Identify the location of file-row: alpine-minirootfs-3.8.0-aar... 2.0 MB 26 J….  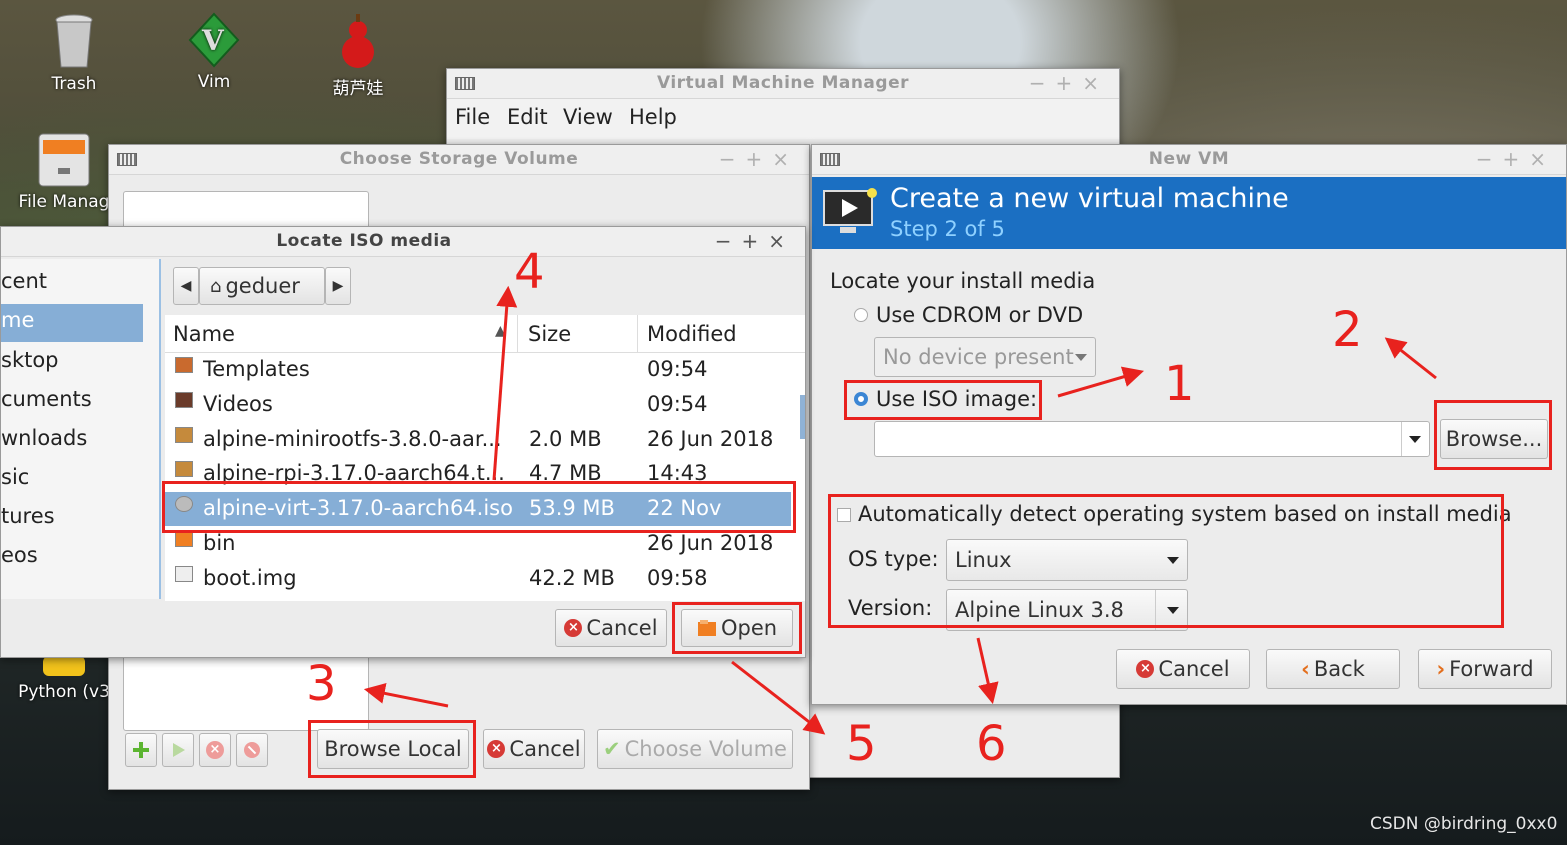
(478, 440).